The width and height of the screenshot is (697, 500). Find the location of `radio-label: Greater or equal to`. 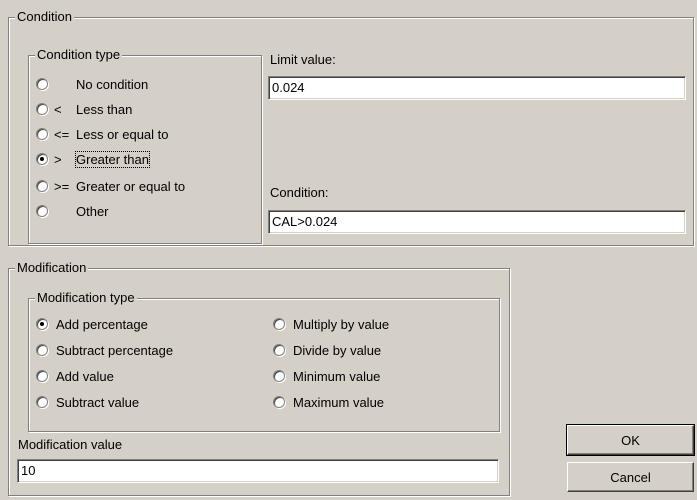

radio-label: Greater or equal to is located at coordinates (131, 186).